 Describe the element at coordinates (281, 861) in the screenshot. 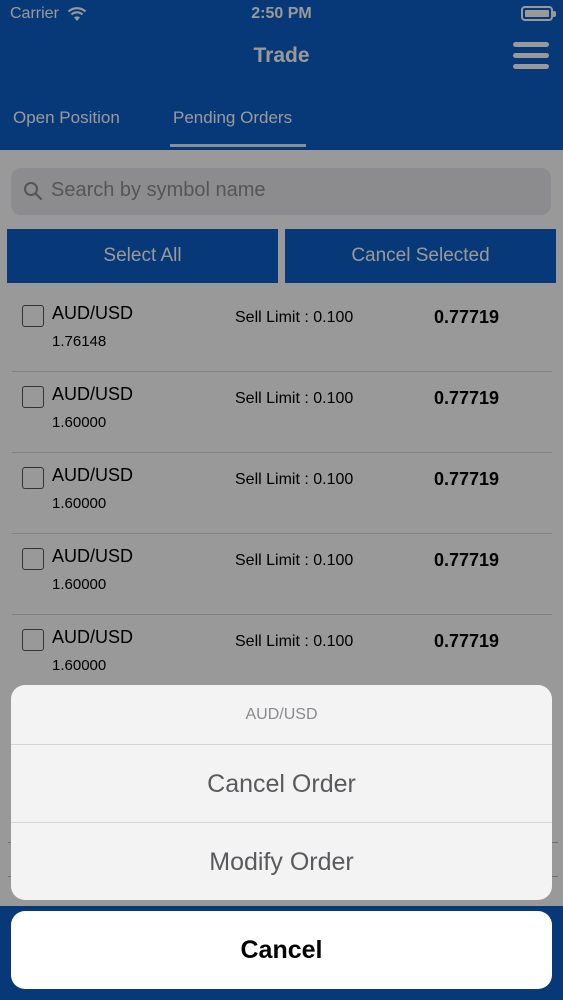

I see `modify-order-button: Modify Order` at that location.